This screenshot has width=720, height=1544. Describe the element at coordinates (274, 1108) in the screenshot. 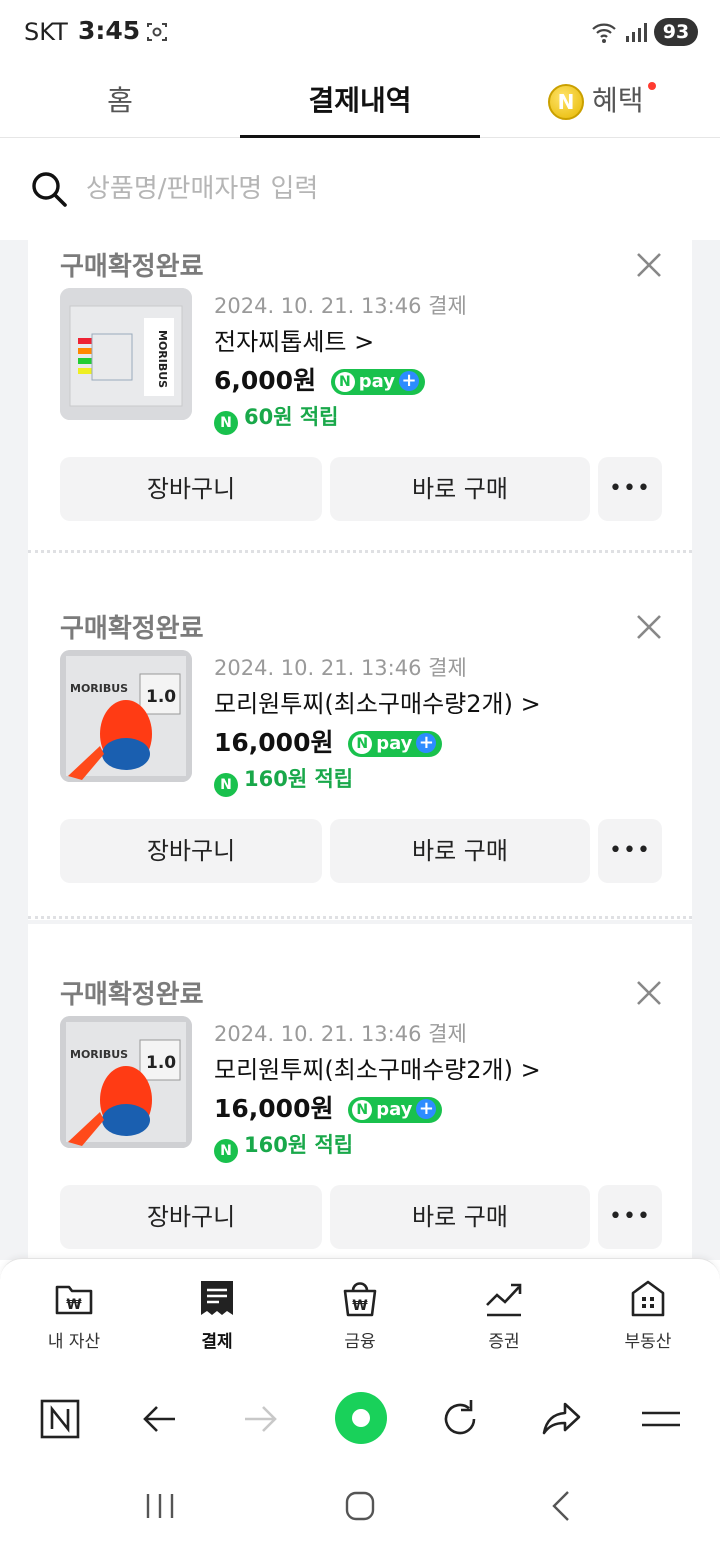

I see `product-price: 16,000원` at that location.